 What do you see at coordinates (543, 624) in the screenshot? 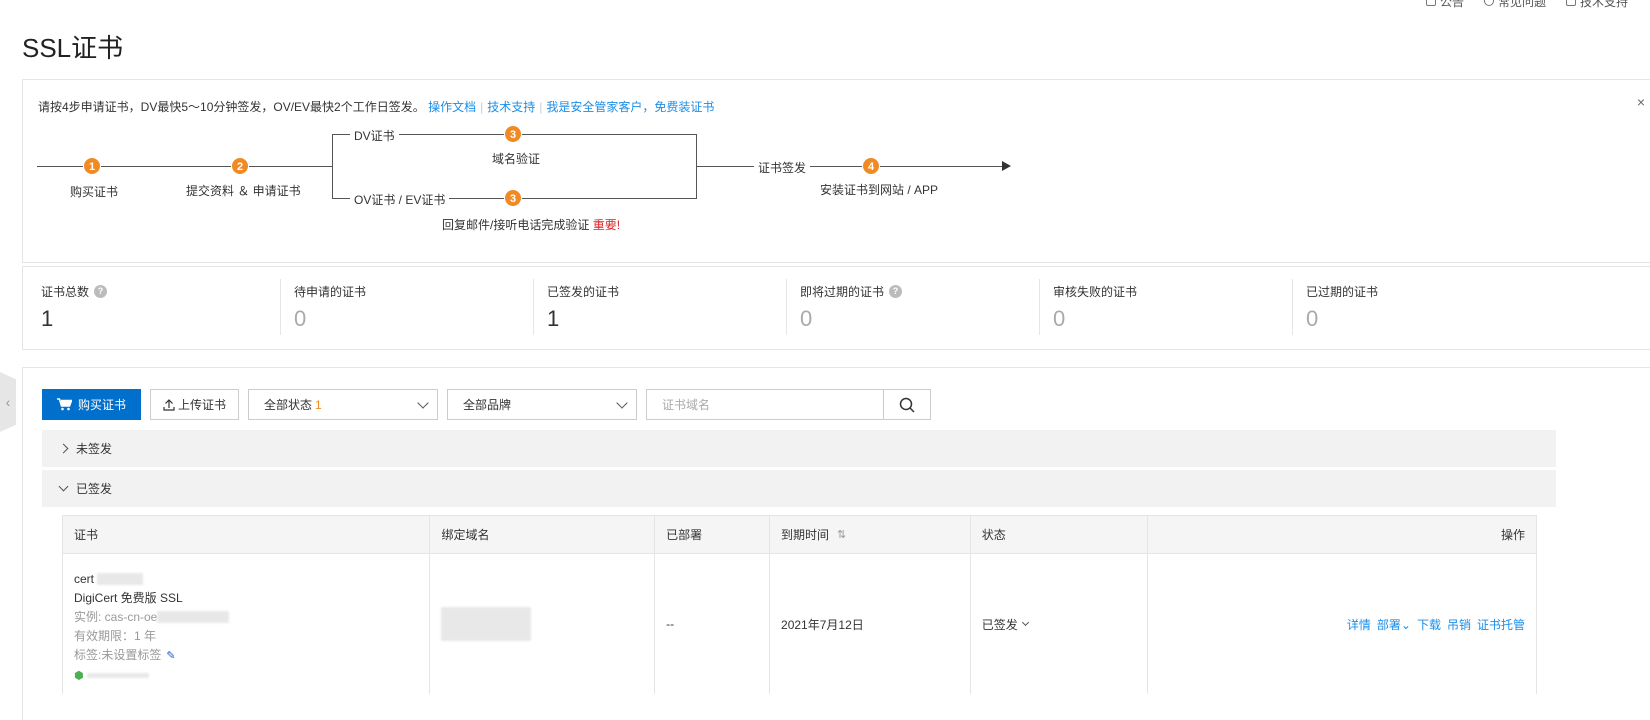
I see `domain-cell` at bounding box center [543, 624].